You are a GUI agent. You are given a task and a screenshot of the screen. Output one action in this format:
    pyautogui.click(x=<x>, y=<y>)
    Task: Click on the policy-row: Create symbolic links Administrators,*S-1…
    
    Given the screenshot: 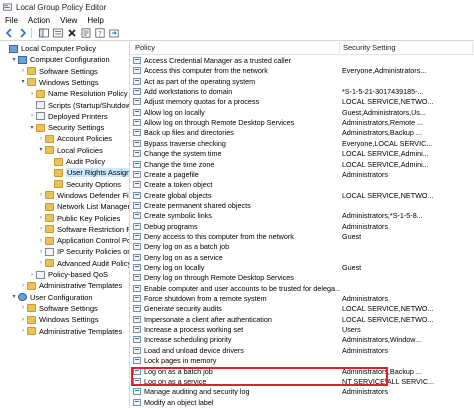 What is the action you would take?
    pyautogui.click(x=302, y=215)
    